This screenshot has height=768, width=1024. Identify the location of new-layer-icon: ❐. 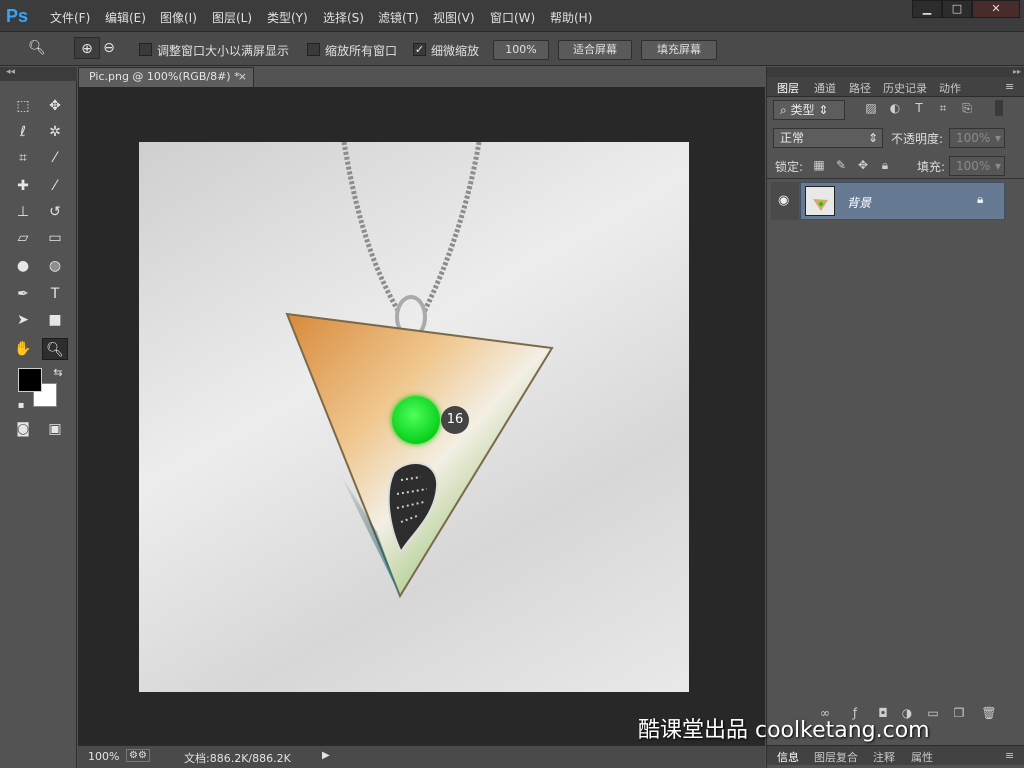
(959, 713).